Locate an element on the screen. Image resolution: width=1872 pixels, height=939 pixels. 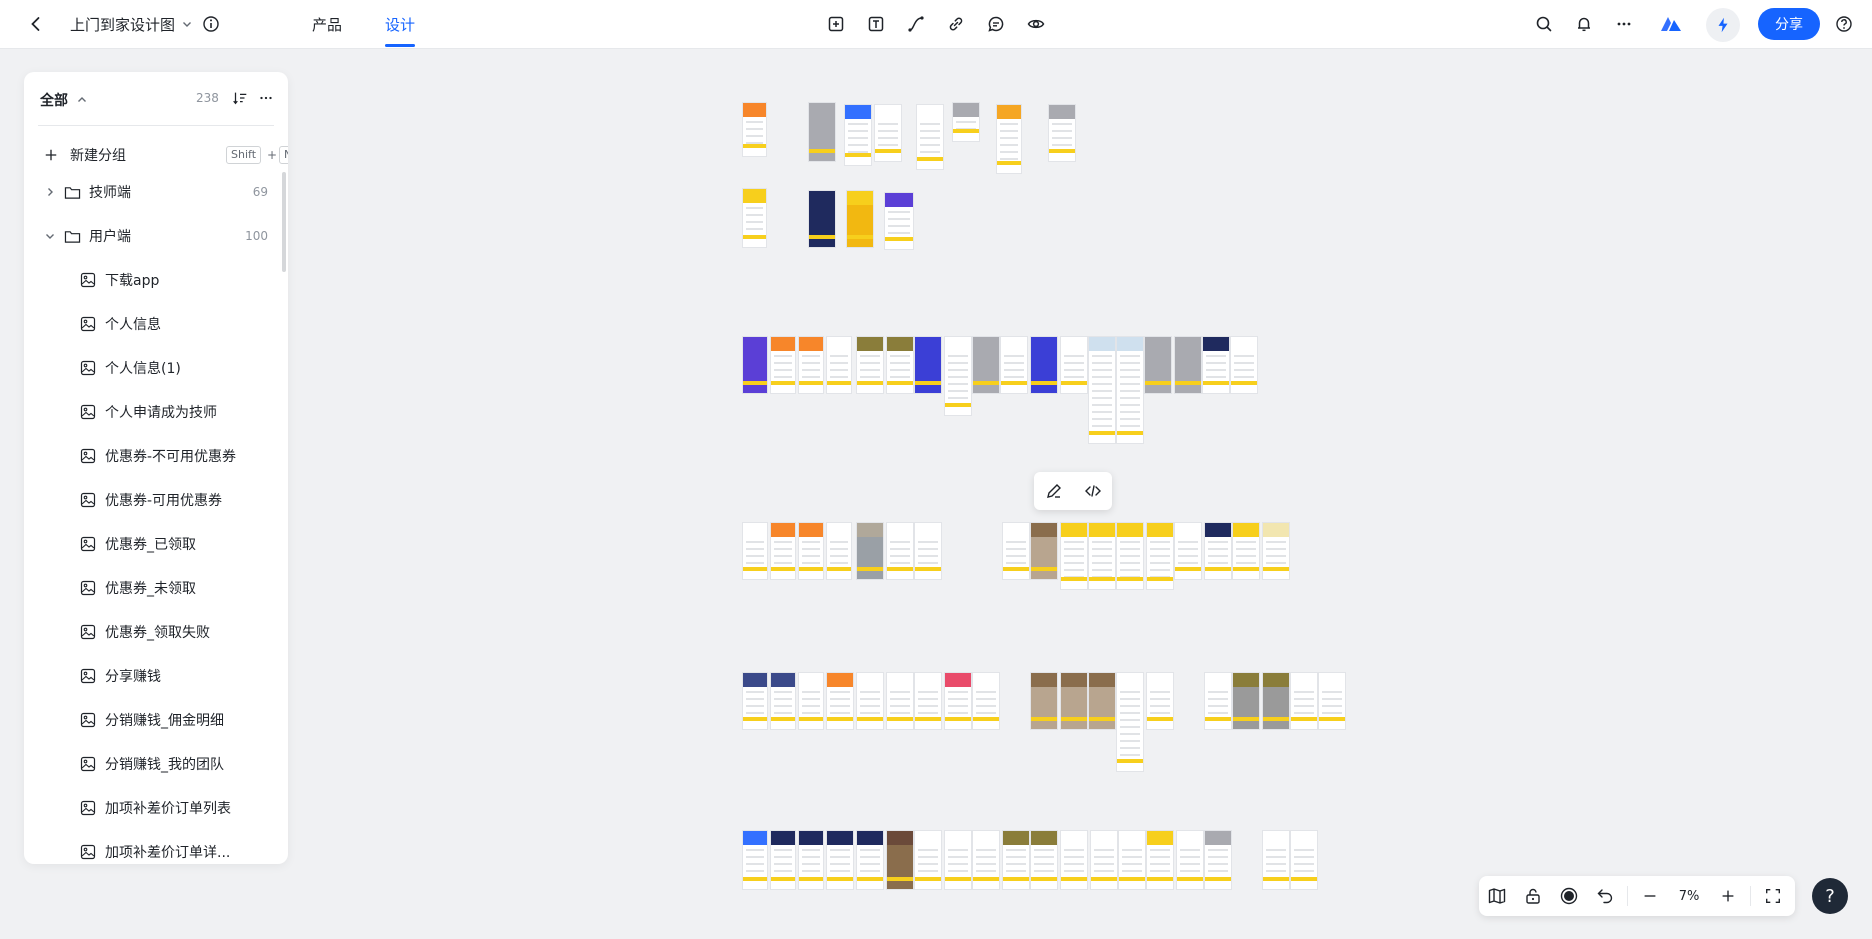
edit-icon is located at coordinates (1054, 491).